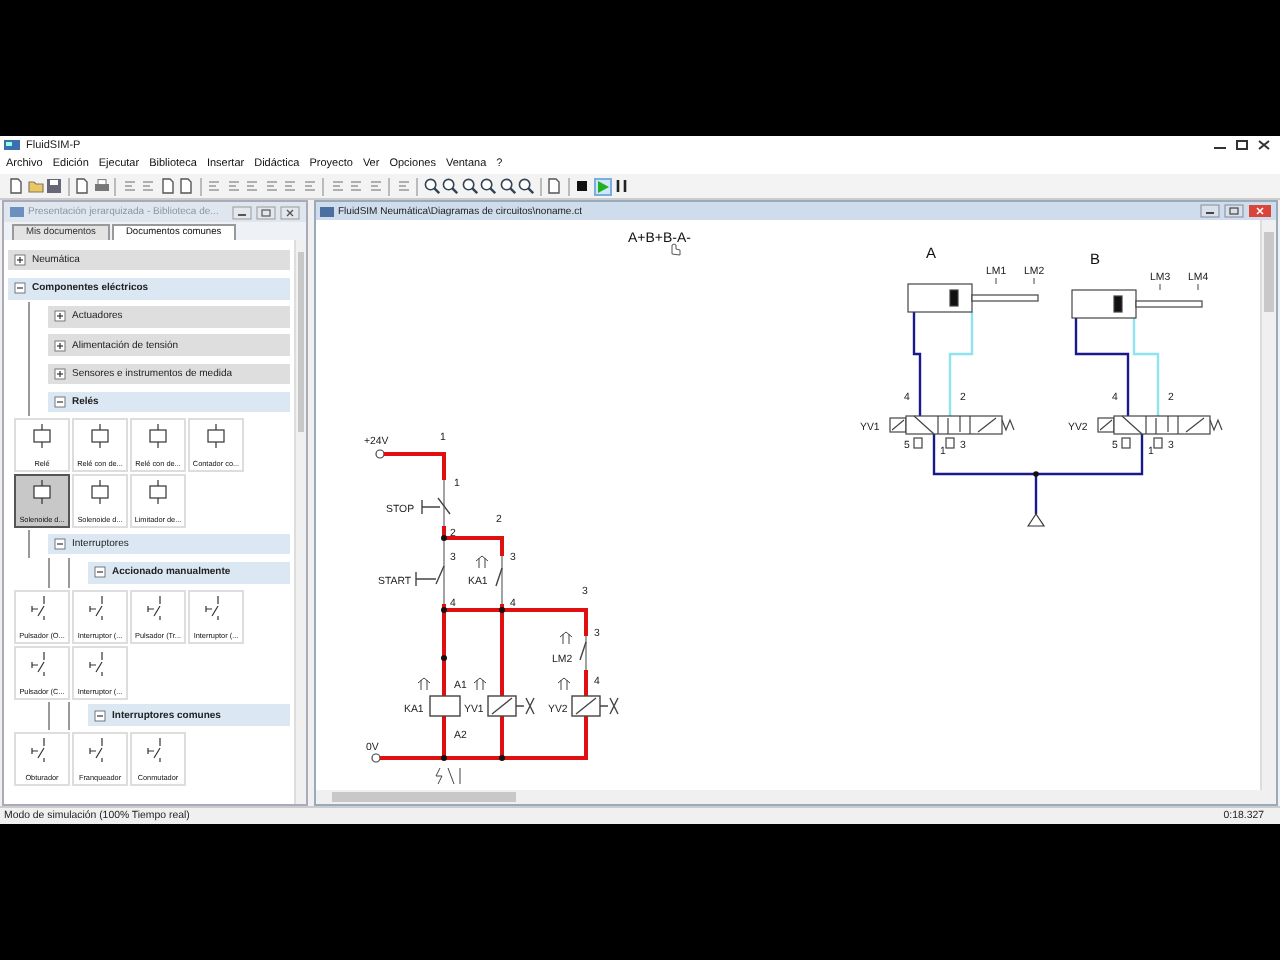 The image size is (1280, 960). I want to click on properties-icon, so click(554, 186).